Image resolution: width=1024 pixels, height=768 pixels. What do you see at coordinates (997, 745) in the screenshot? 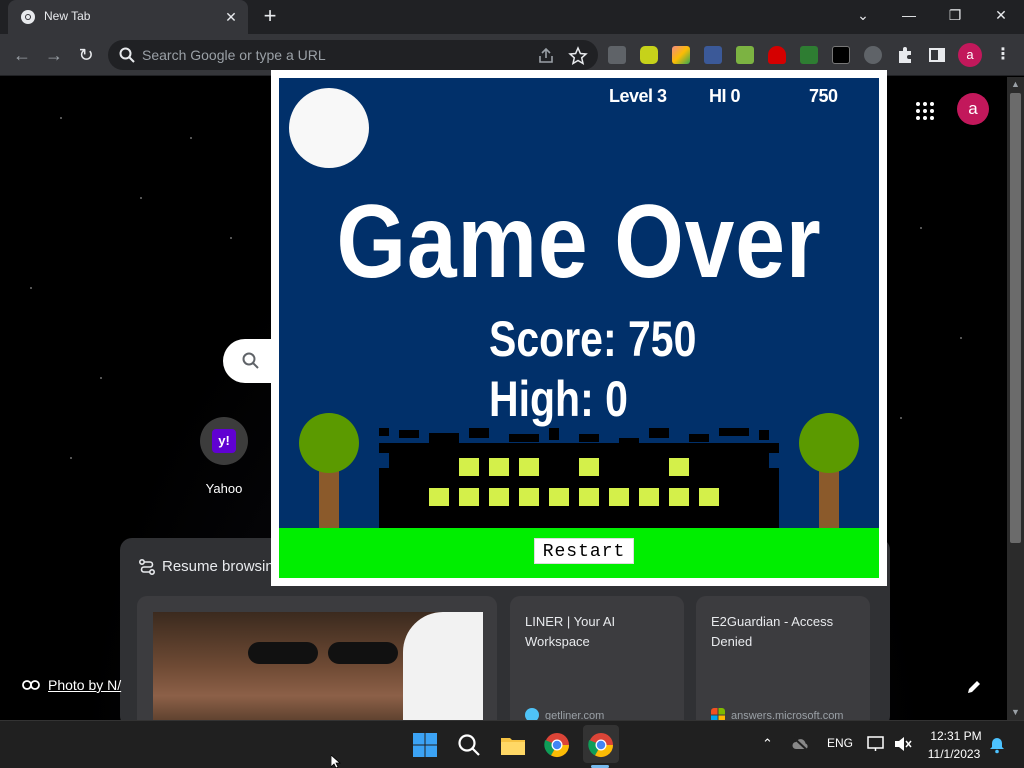
I see `notification-bell-icon` at bounding box center [997, 745].